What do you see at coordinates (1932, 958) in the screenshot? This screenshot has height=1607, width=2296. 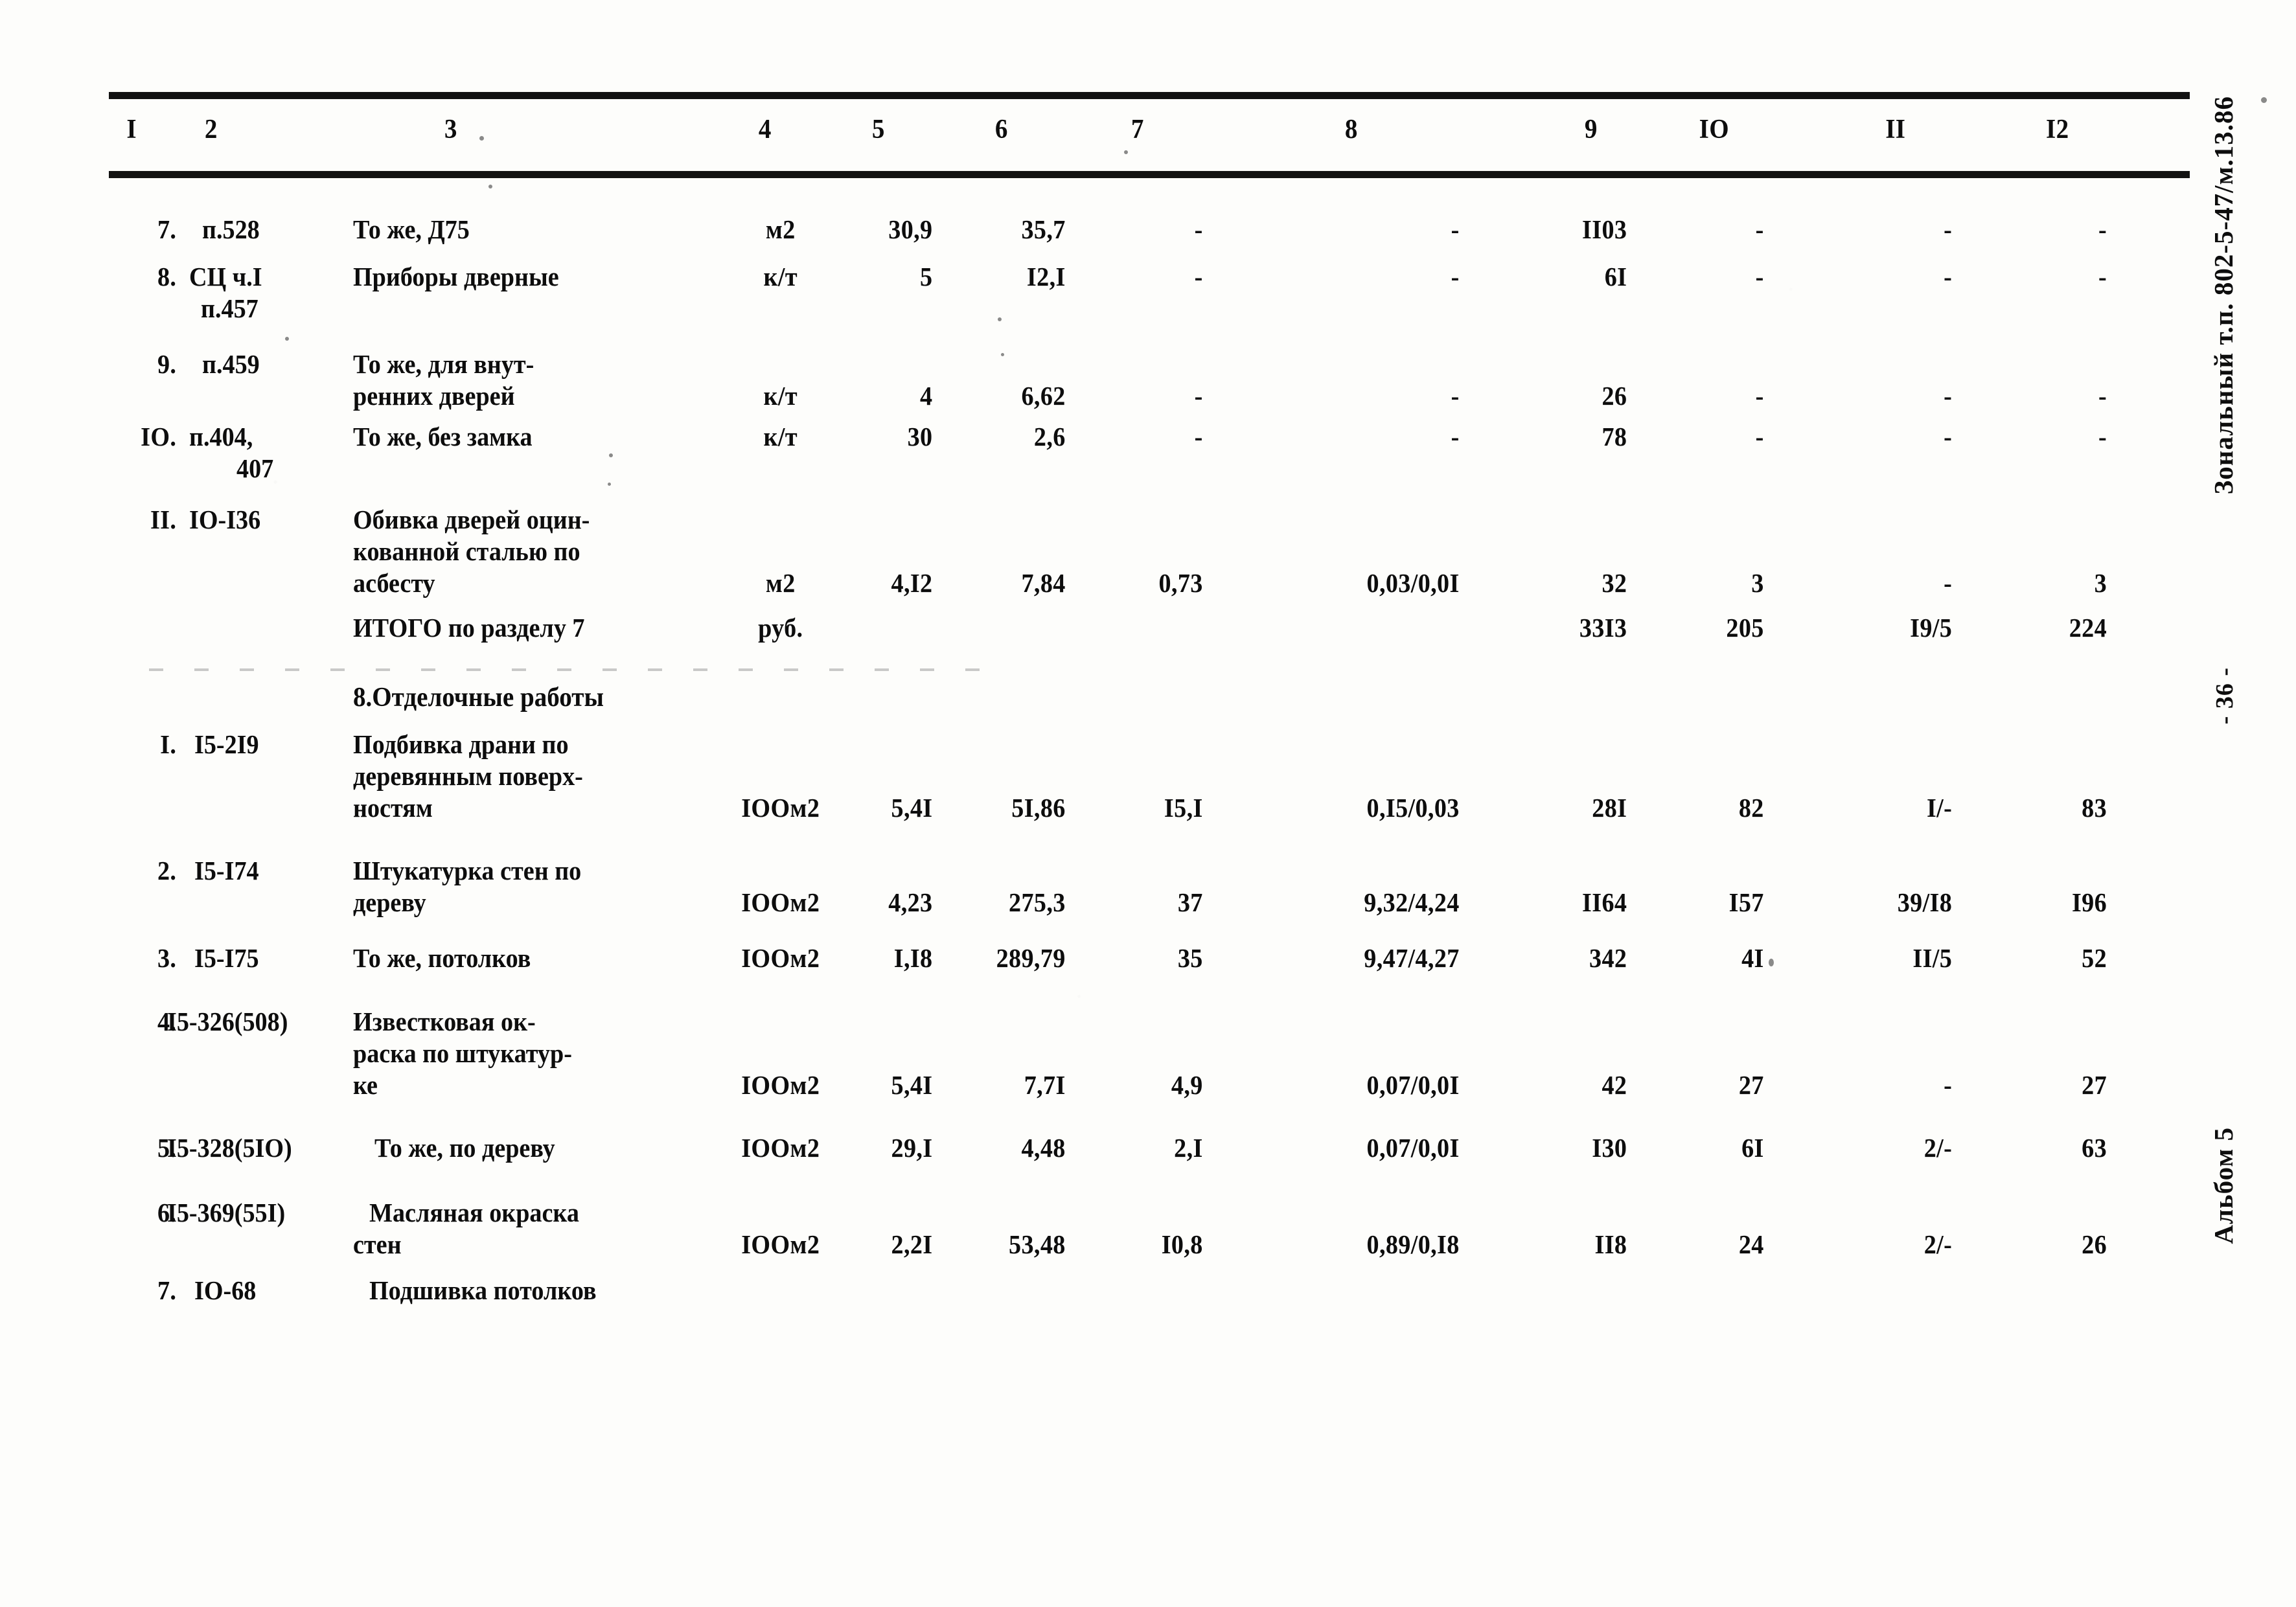 I see `row-col11: II/5` at bounding box center [1932, 958].